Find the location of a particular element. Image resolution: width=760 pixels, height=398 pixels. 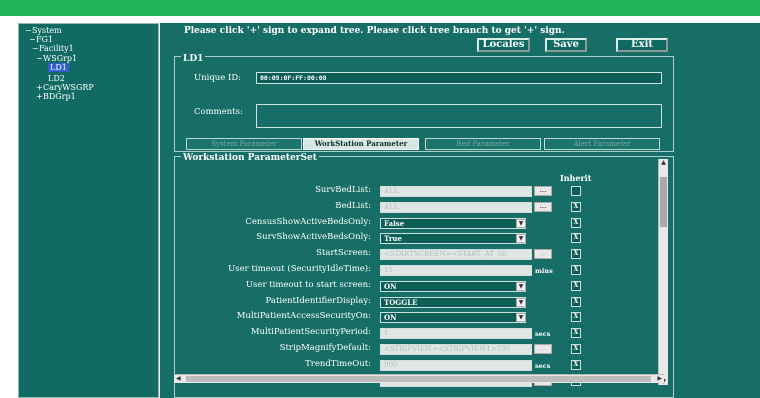

unique-id-label: Unique ID: is located at coordinates (218, 78).